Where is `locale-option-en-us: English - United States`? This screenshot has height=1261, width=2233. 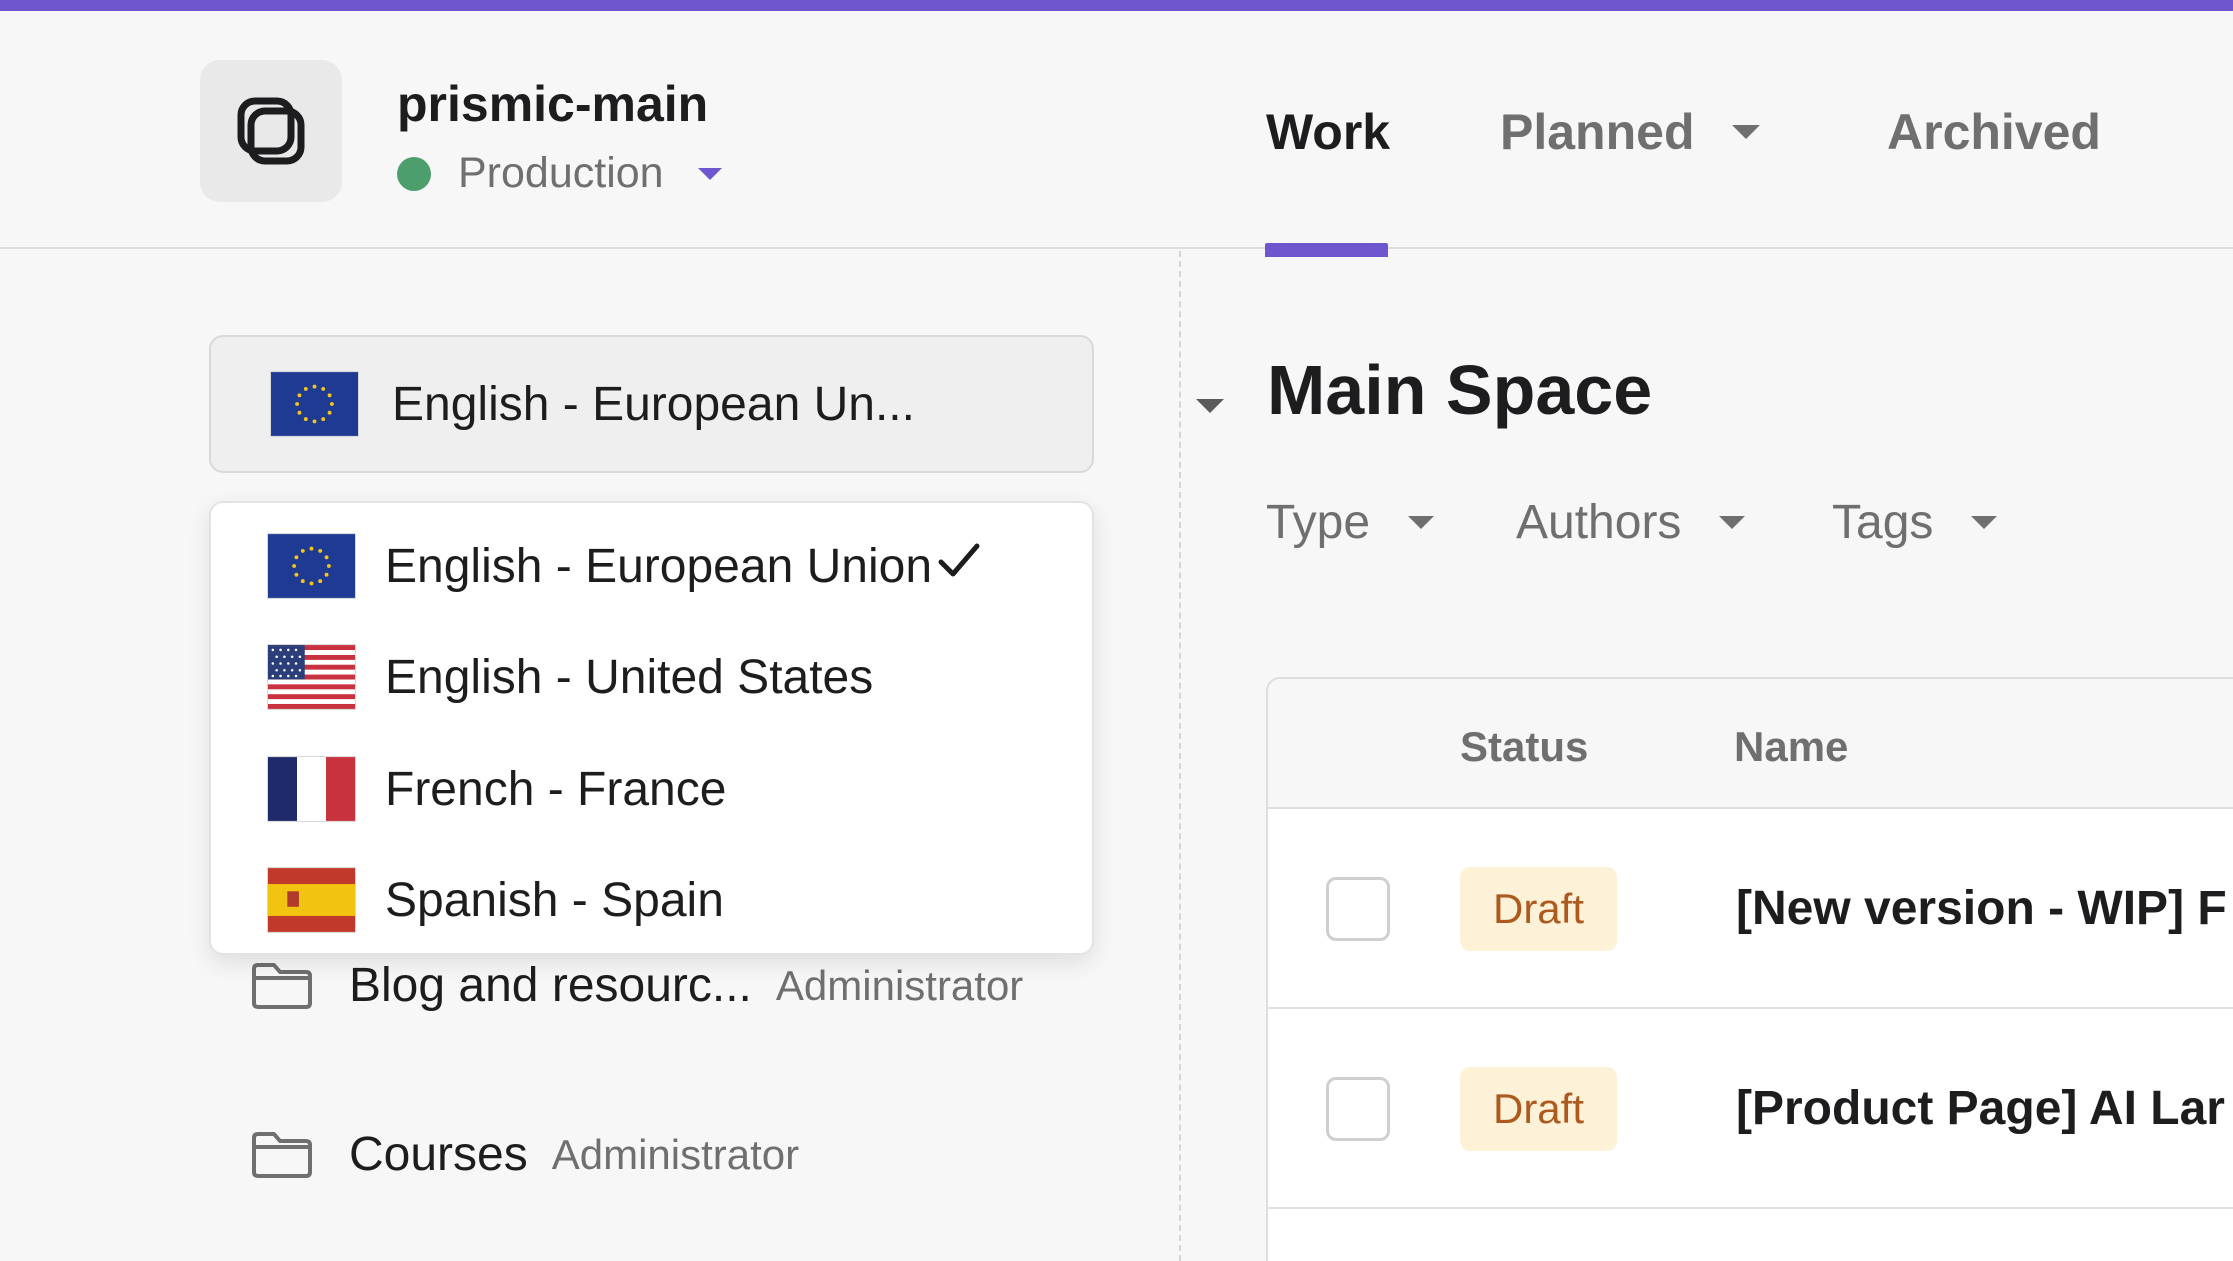 locale-option-en-us: English - United States is located at coordinates (667, 677).